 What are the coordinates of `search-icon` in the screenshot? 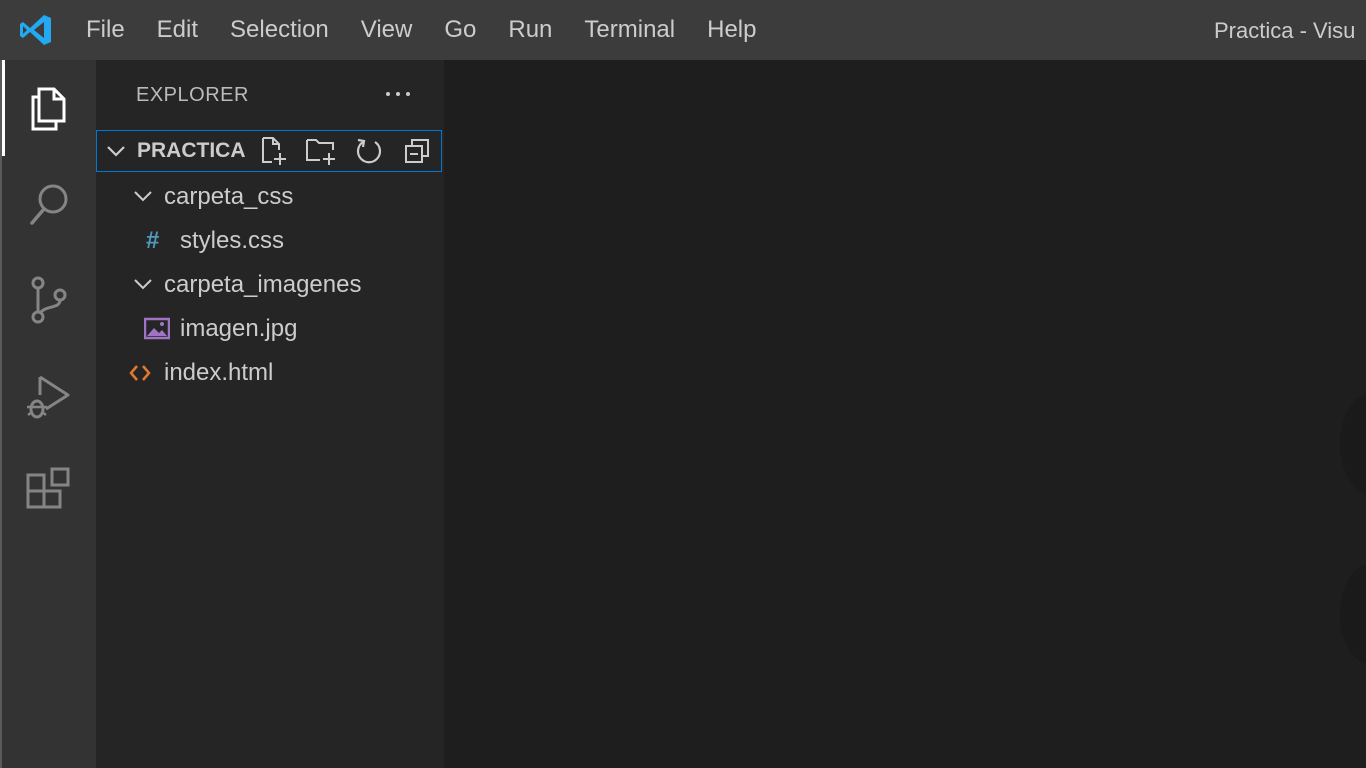 It's located at (49, 204).